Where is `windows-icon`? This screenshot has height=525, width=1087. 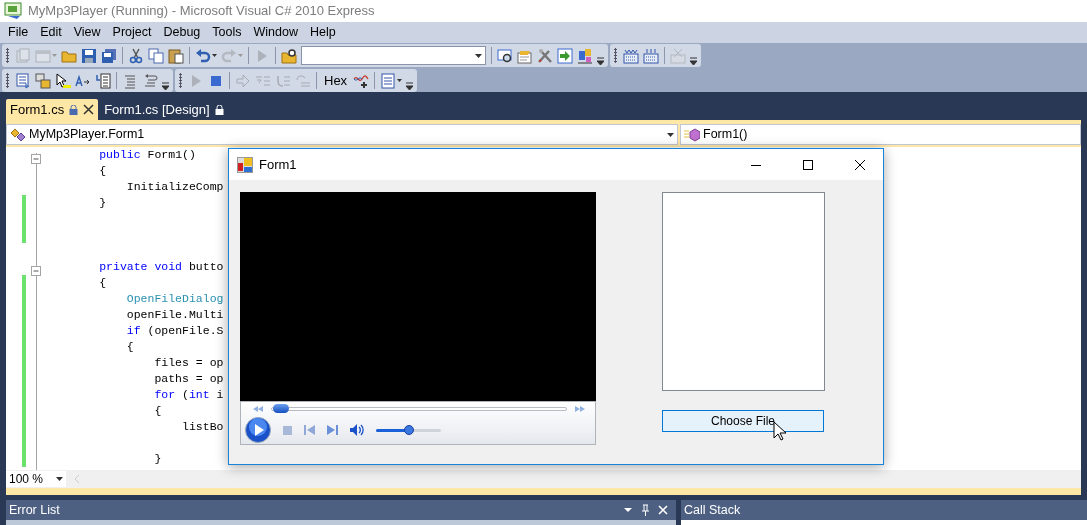 windows-icon is located at coordinates (43, 80).